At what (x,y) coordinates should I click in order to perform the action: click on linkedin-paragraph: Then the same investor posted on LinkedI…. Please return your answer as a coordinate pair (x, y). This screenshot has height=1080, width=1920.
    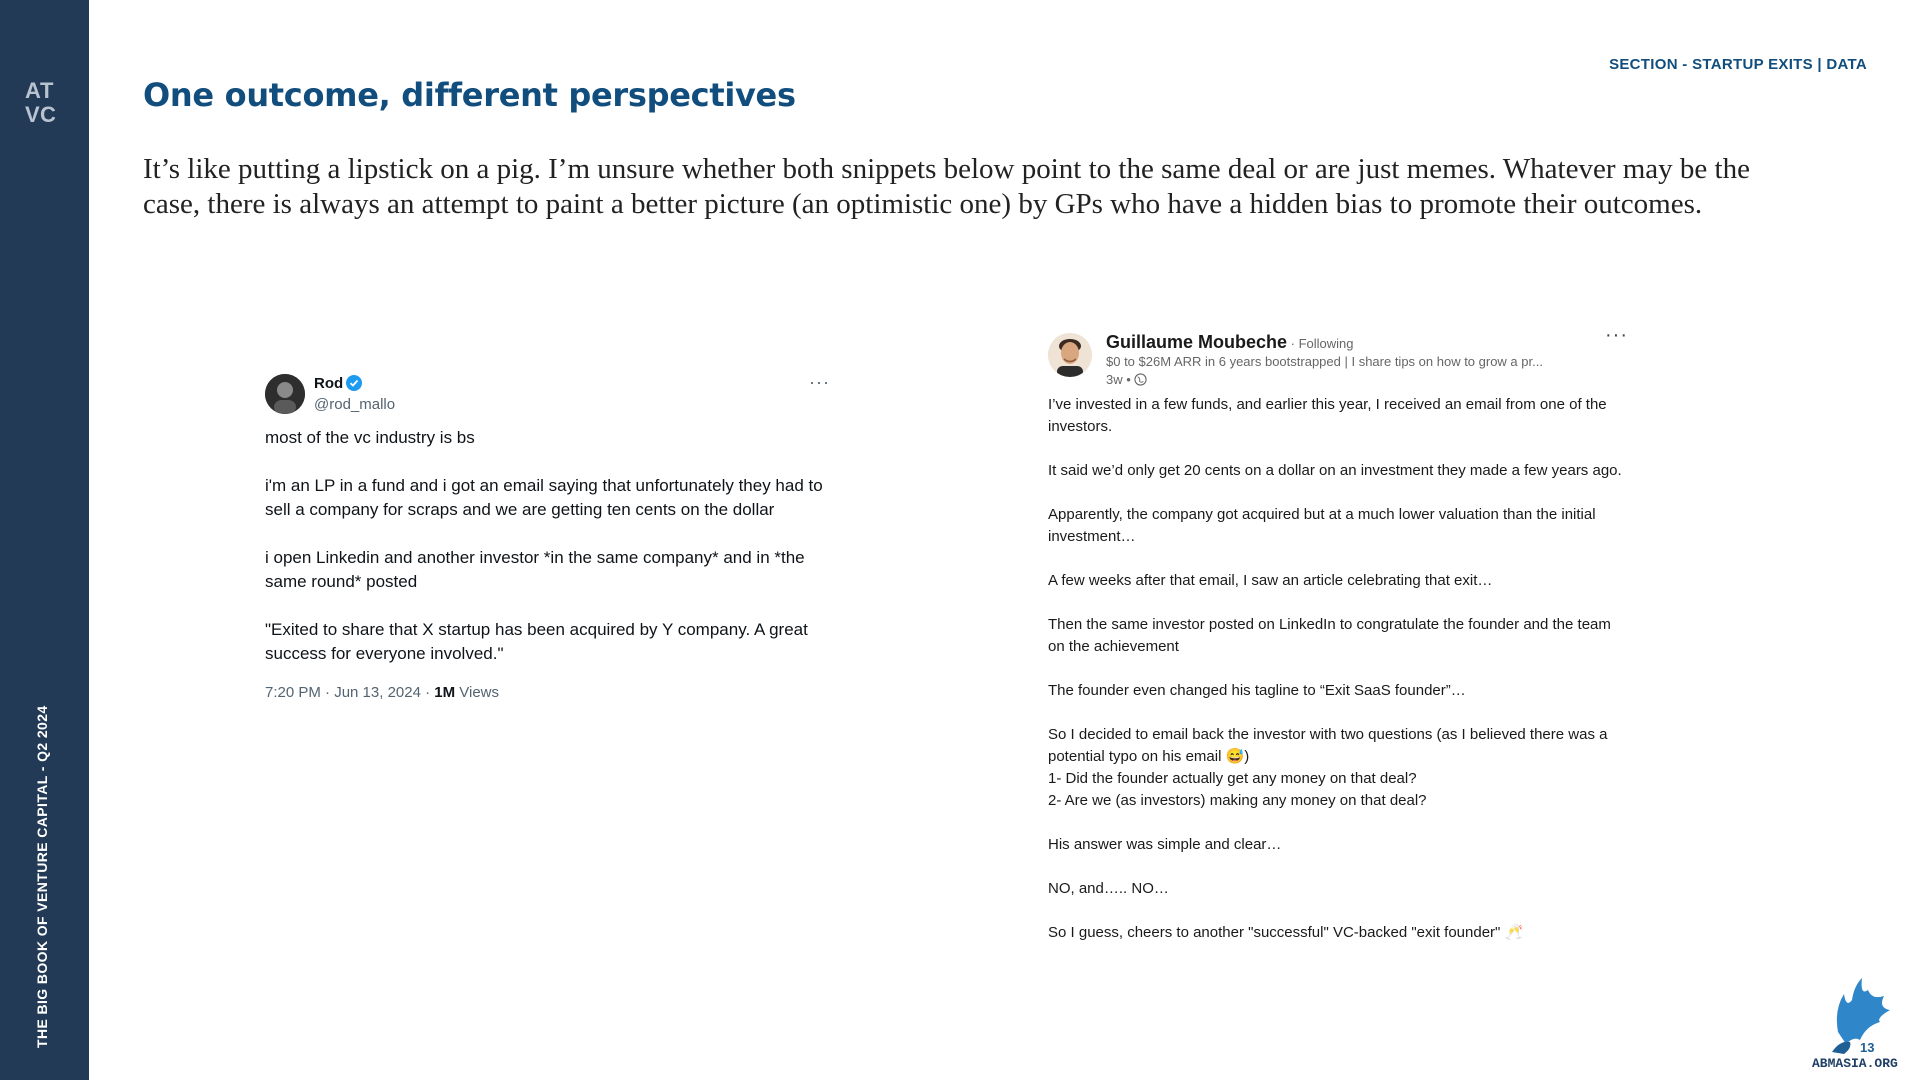
    Looking at the image, I should click on (1329, 635).